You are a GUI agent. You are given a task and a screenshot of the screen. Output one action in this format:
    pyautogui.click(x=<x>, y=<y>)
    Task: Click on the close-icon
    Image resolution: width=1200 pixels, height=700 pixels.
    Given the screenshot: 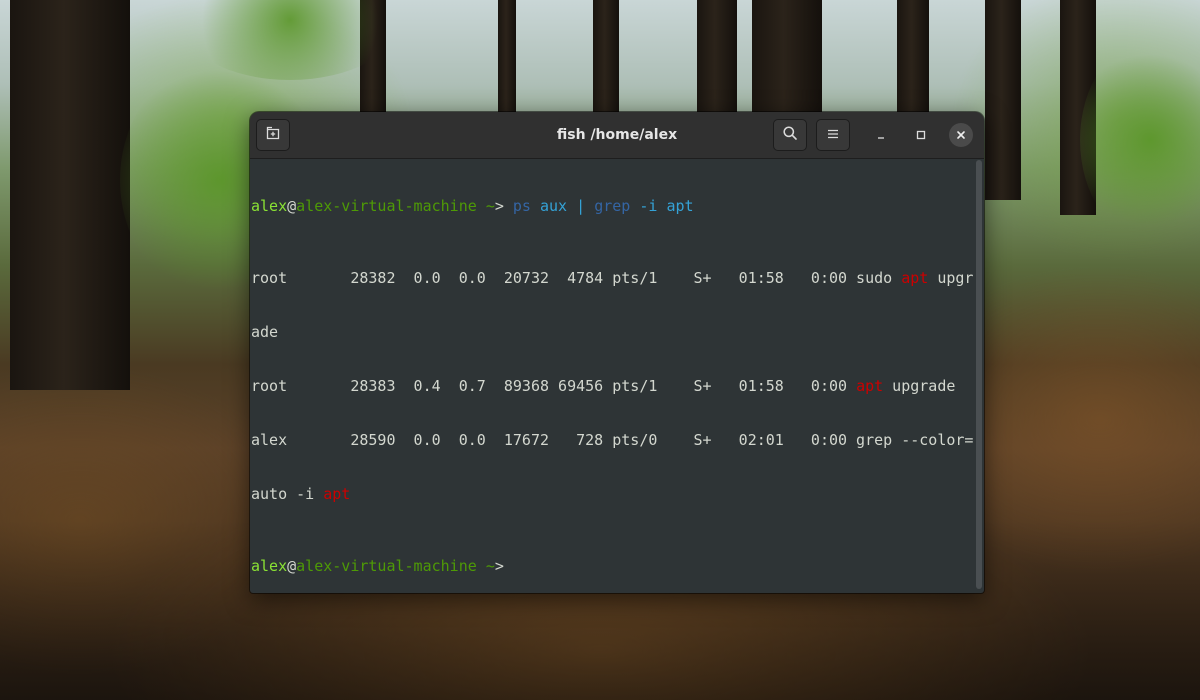 What is the action you would take?
    pyautogui.click(x=961, y=135)
    